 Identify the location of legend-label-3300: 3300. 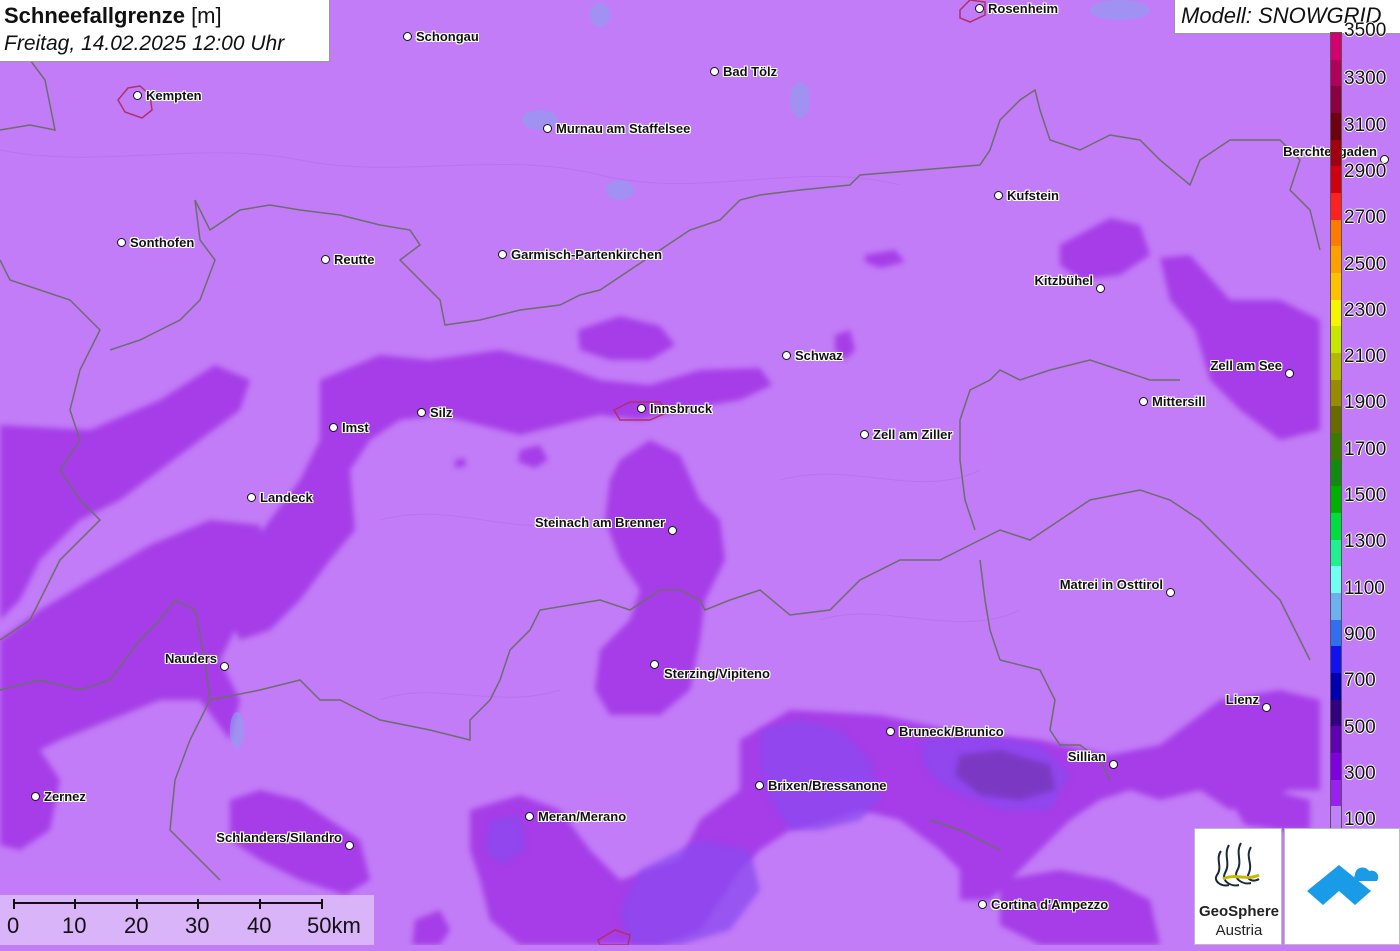
(1365, 79).